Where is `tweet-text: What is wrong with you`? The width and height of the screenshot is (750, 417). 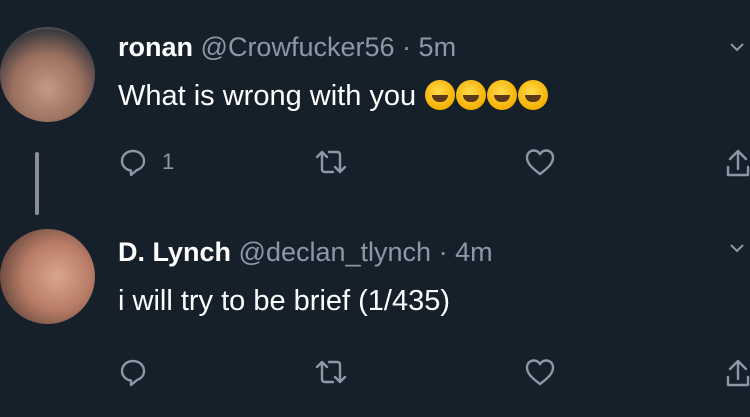 tweet-text: What is wrong with you is located at coordinates (333, 96).